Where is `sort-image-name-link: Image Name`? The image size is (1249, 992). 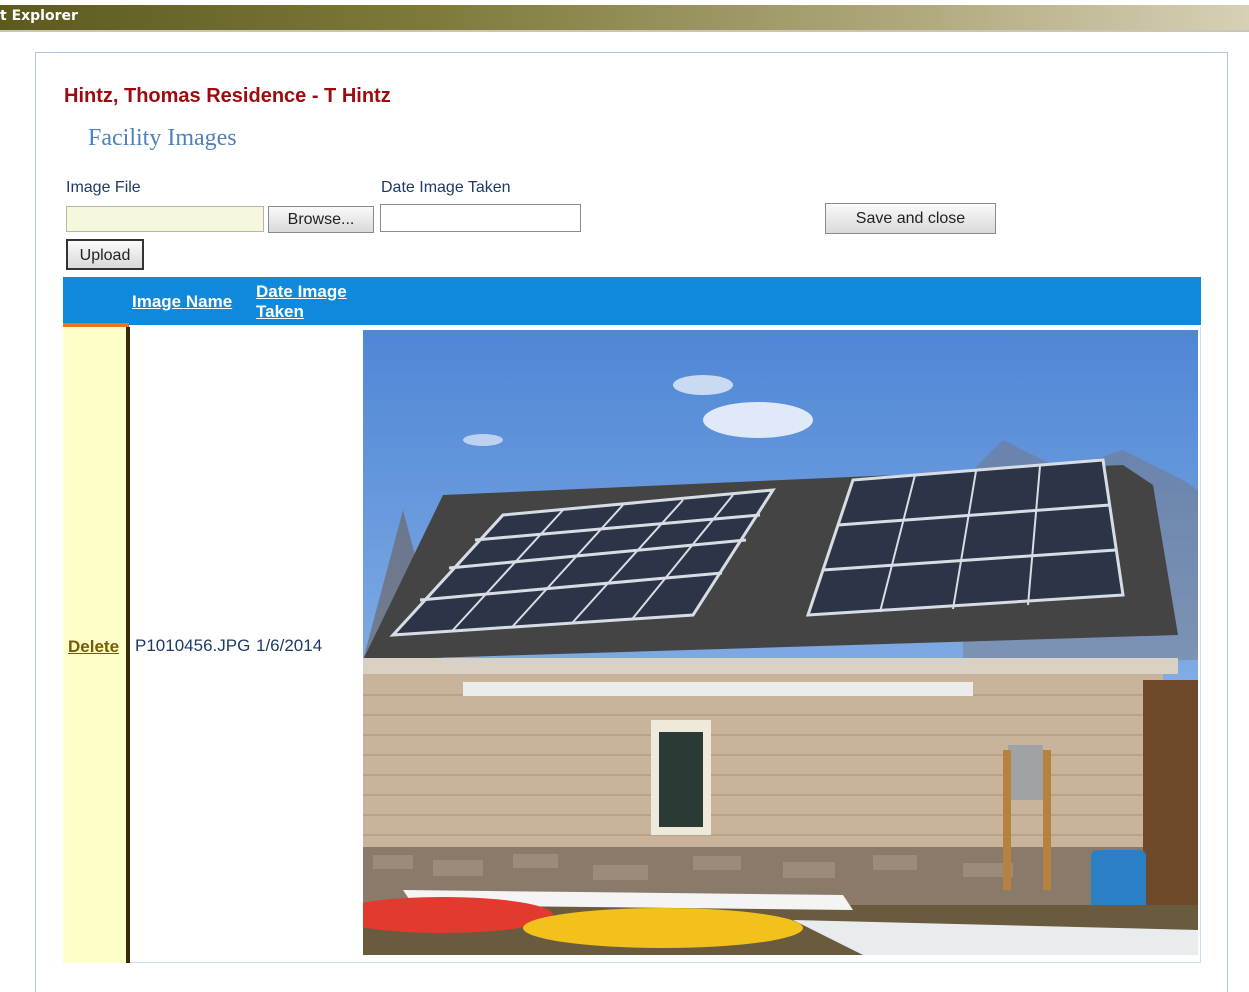 sort-image-name-link: Image Name is located at coordinates (182, 302).